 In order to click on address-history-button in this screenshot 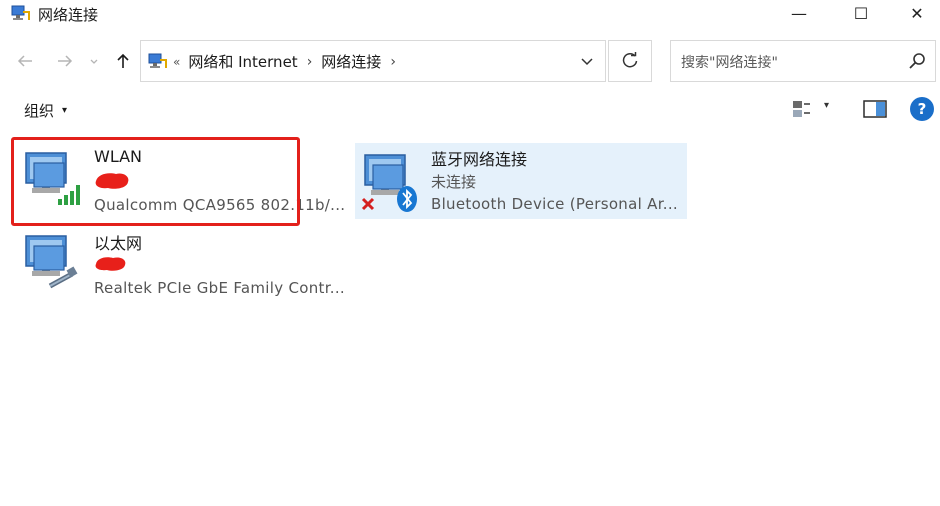, I will do `click(587, 61)`.